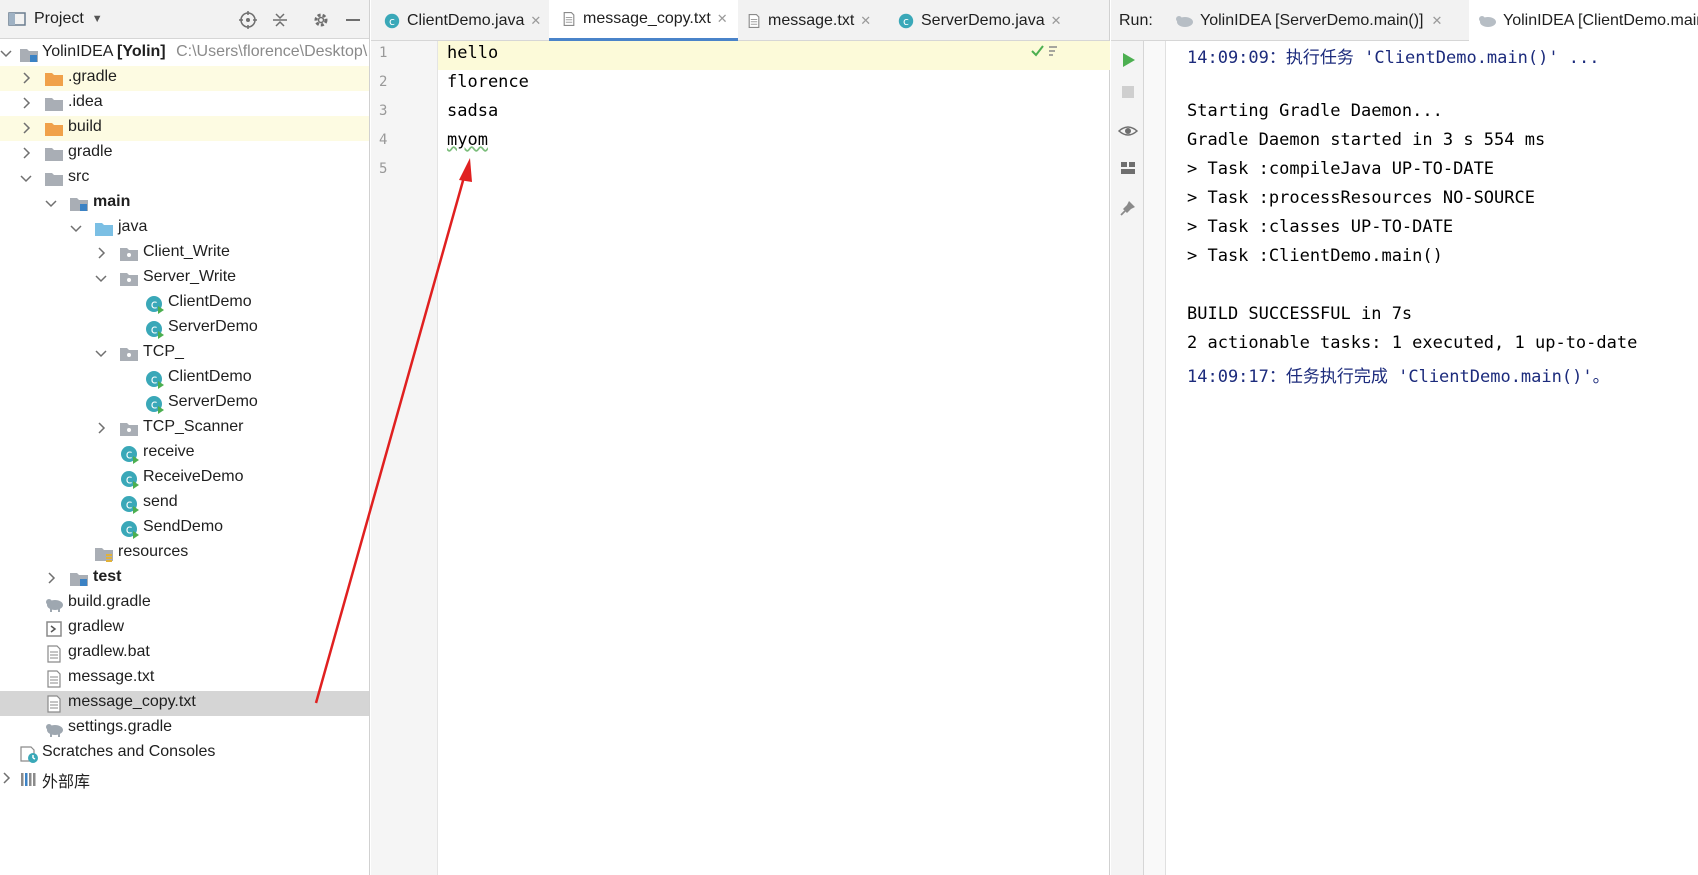  Describe the element at coordinates (808, 20) in the screenshot. I see `tab-message-txt: message.txt ✕` at that location.